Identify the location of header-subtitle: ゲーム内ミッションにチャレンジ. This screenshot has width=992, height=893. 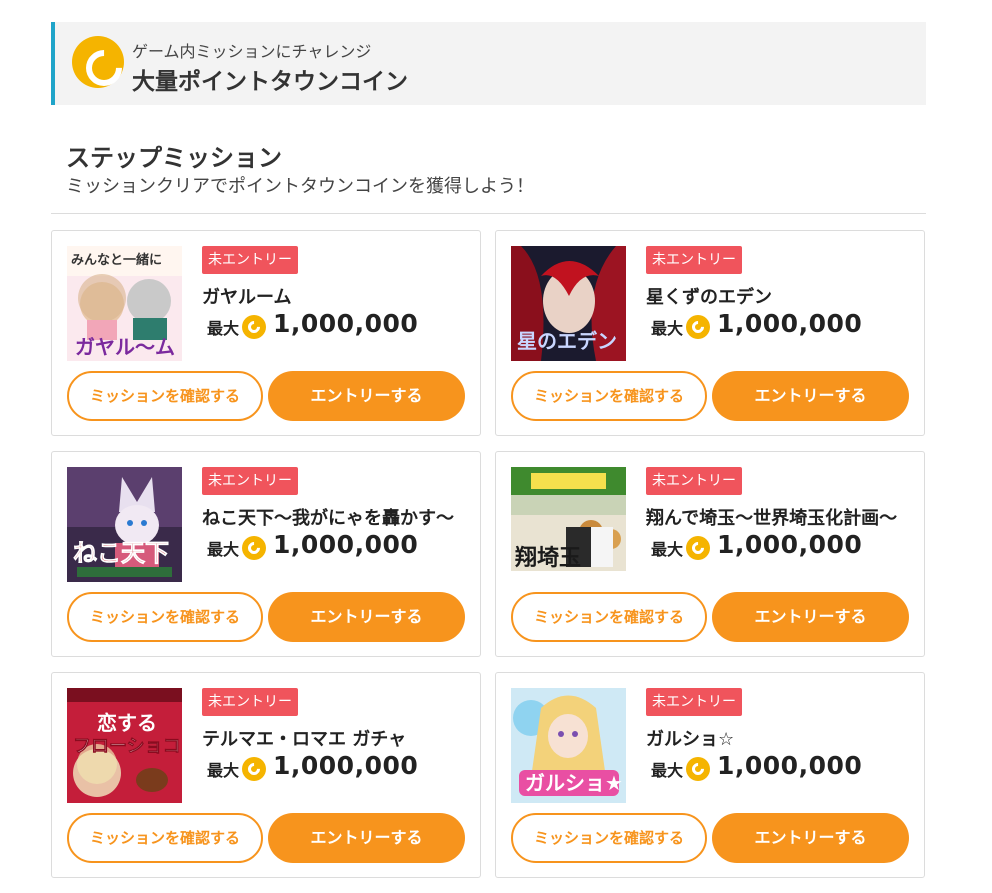
(252, 51).